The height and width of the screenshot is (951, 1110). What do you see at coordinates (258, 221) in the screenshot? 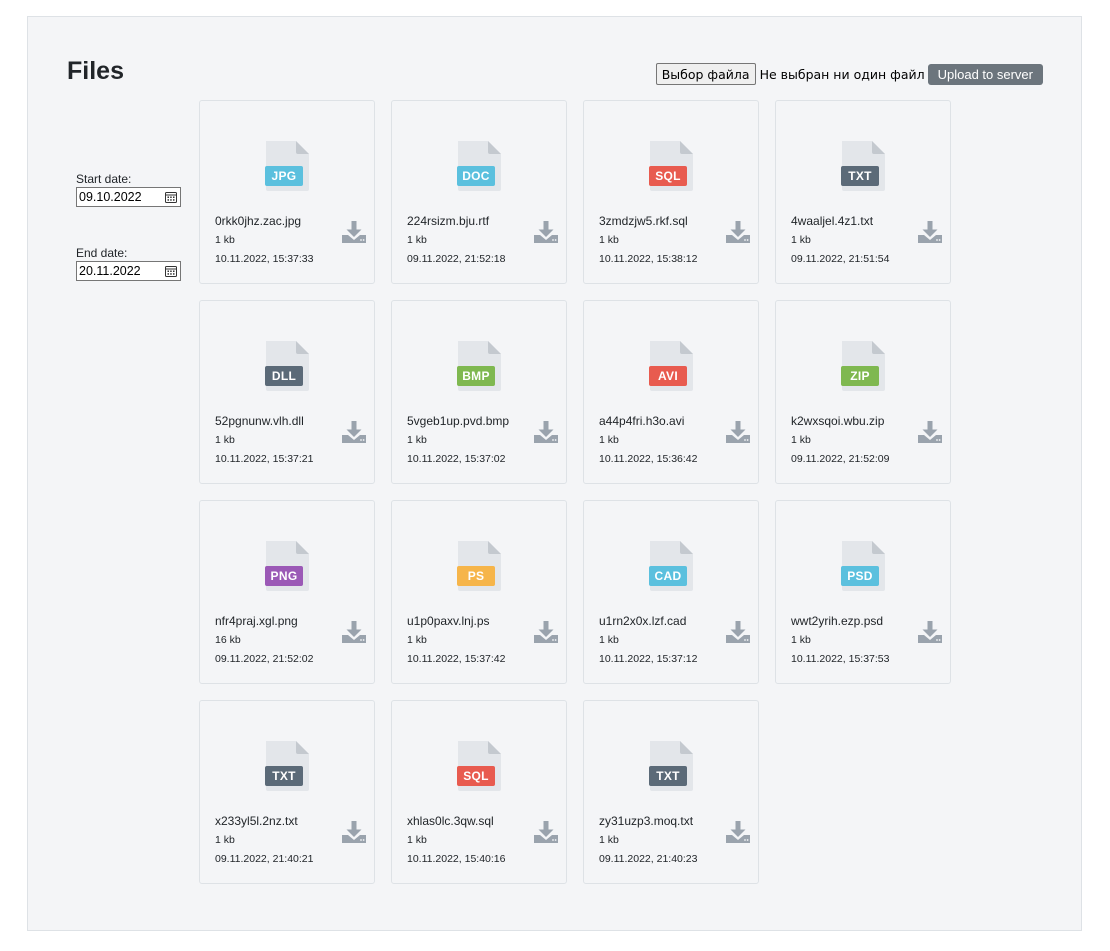
I see `file-name: 0rkk0jhz.zac.jpg` at bounding box center [258, 221].